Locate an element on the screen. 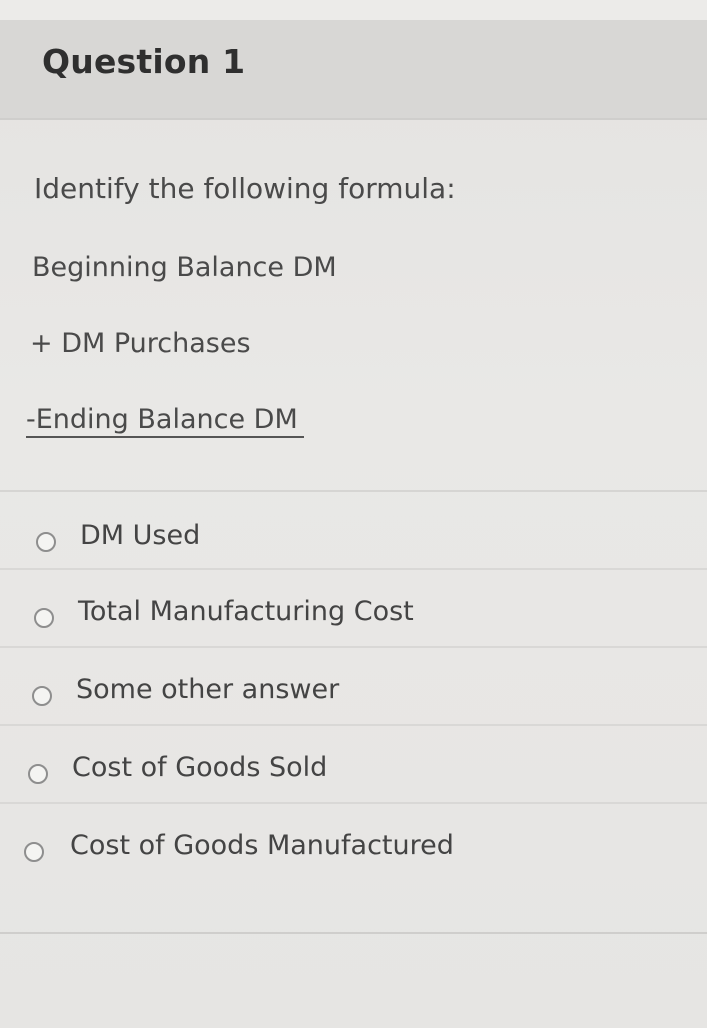 The height and width of the screenshot is (1028, 707). answer-option-dm-used: DM Used is located at coordinates (353, 531).